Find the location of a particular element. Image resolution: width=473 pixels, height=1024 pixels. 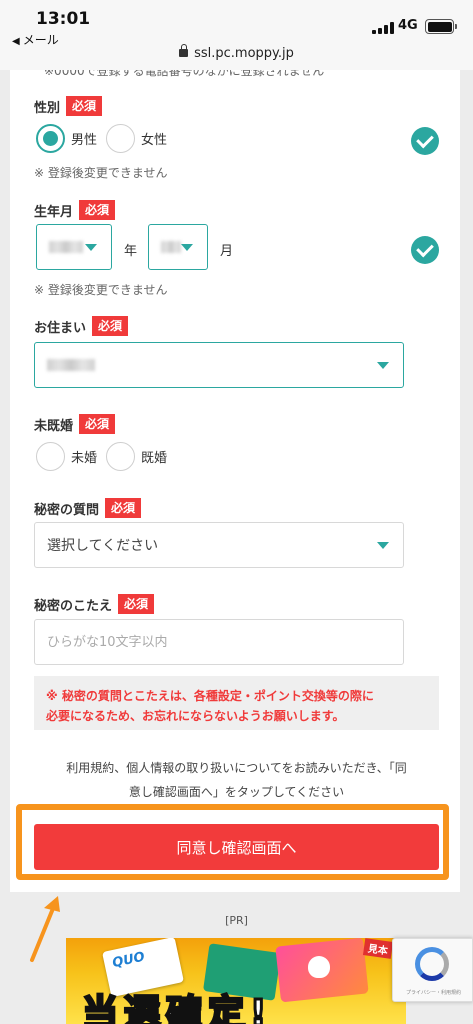

marital-label: 未既婚 必須 is located at coordinates (75, 424).